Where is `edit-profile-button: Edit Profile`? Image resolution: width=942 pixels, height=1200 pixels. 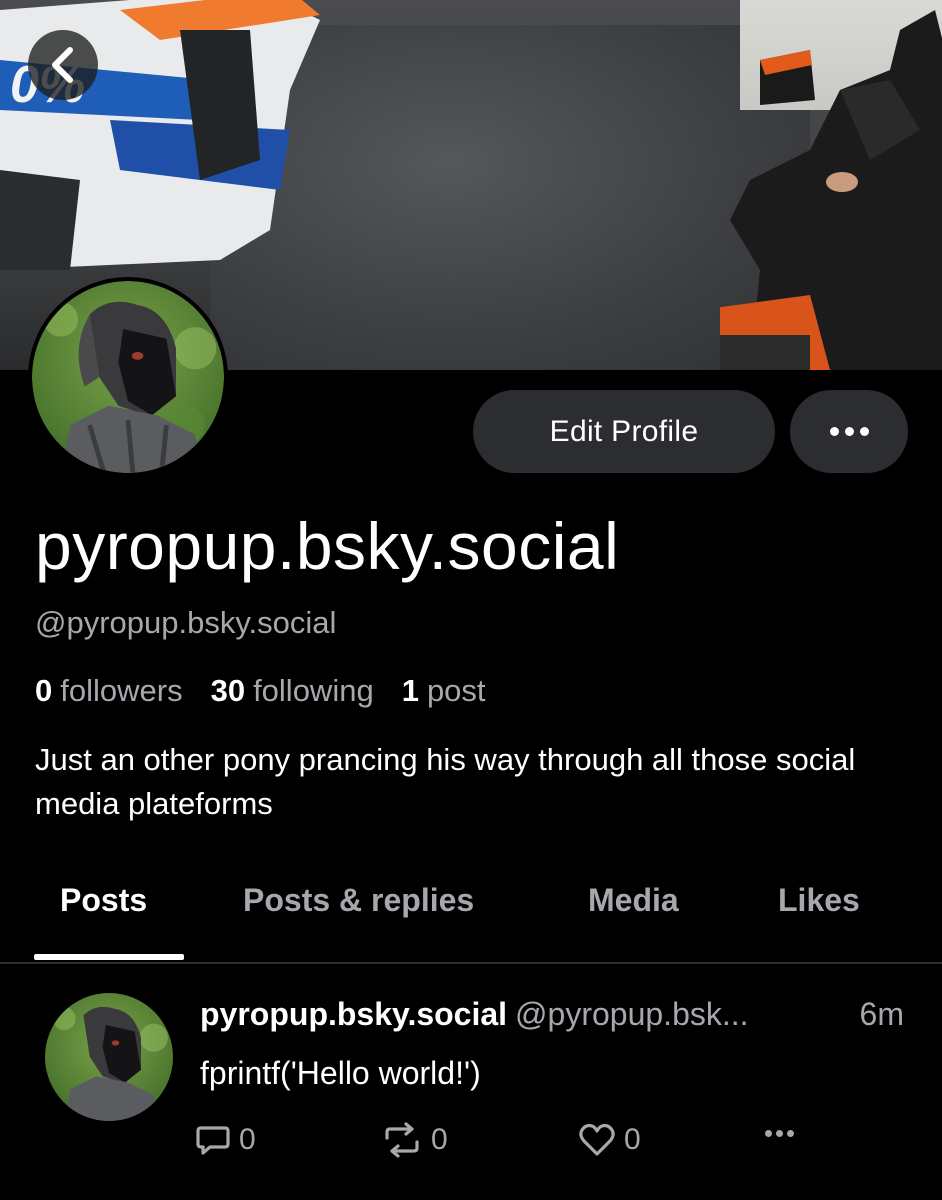
edit-profile-button: Edit Profile is located at coordinates (624, 431).